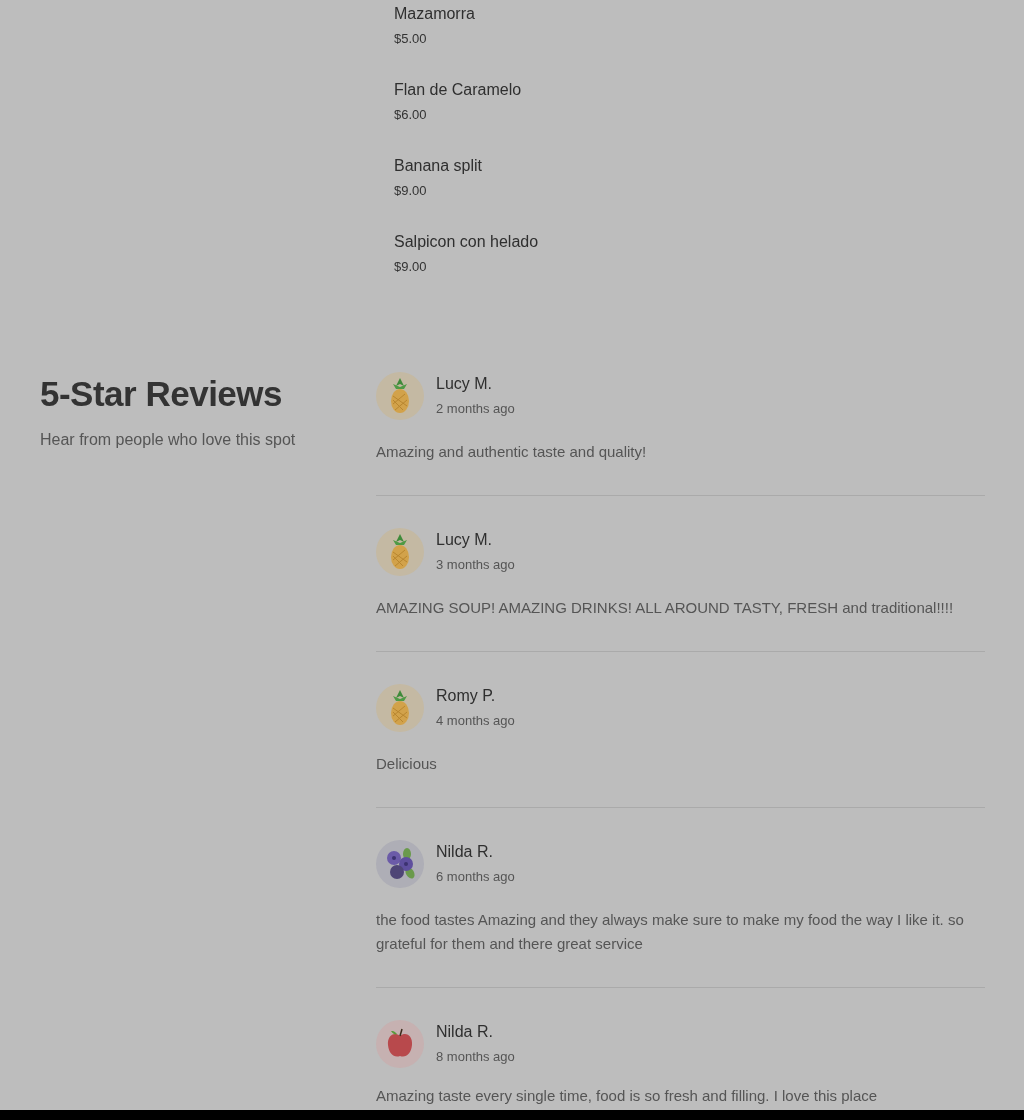 Image resolution: width=1024 pixels, height=1120 pixels. I want to click on dish-name: Salpicon con helado, so click(466, 242).